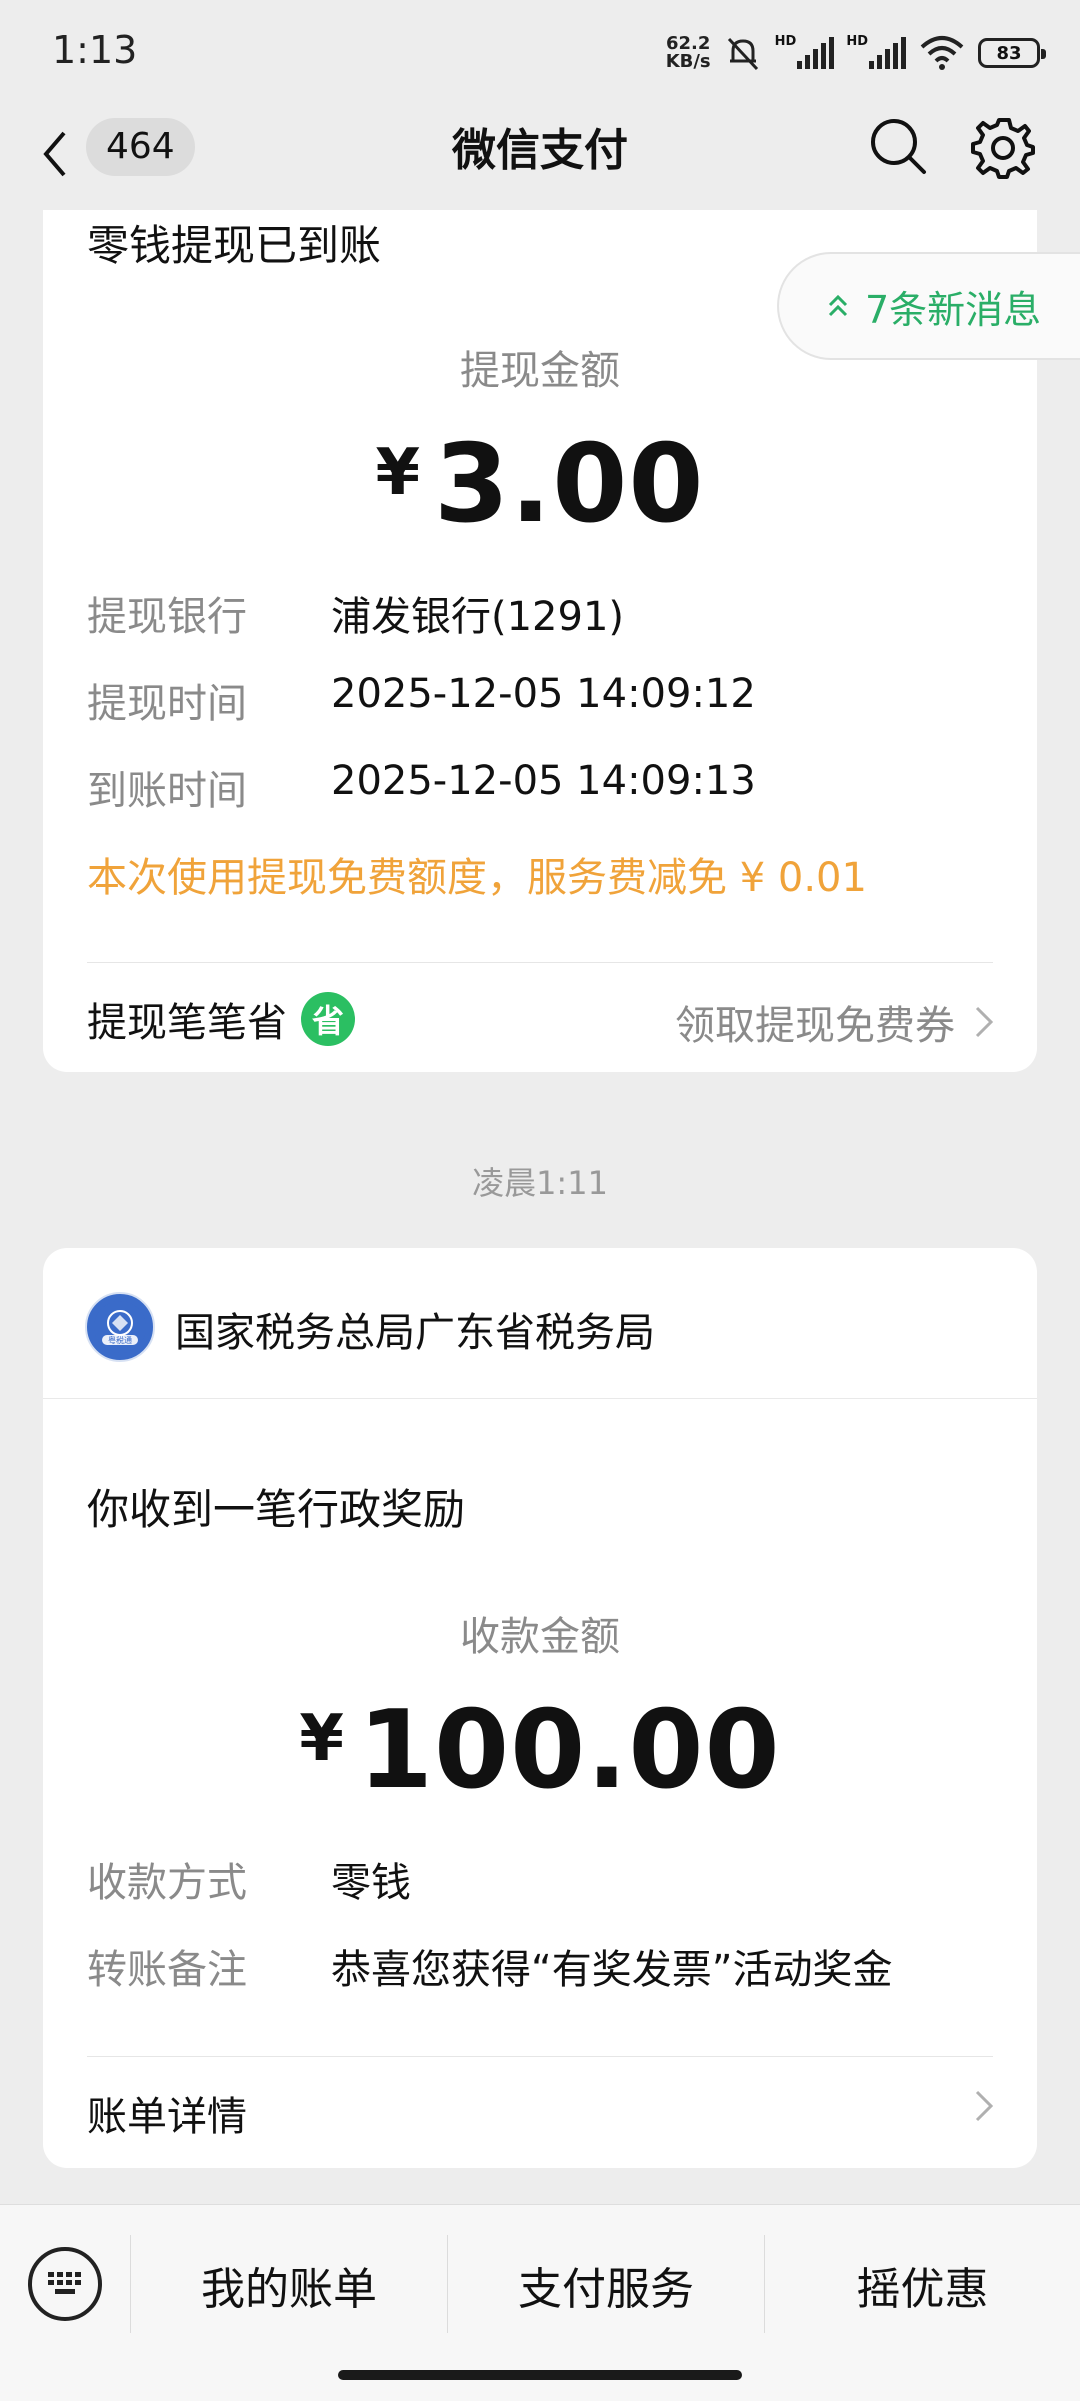 The image size is (1080, 2401). What do you see at coordinates (838, 305) in the screenshot?
I see `double-chevron-up-icon` at bounding box center [838, 305].